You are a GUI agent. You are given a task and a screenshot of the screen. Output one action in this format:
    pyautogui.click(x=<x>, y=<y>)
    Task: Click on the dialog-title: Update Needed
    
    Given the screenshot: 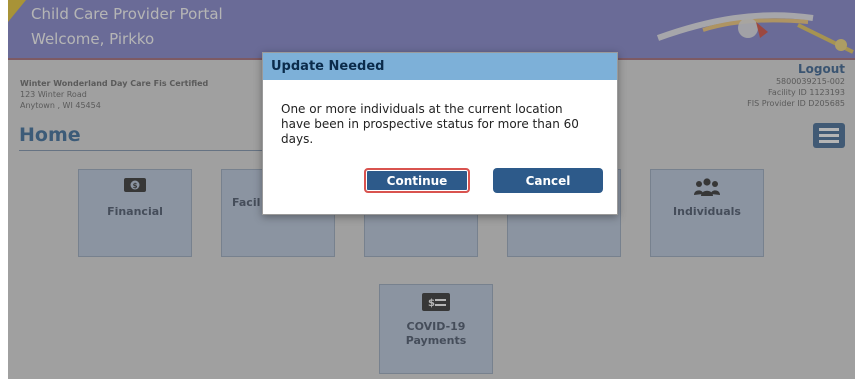 What is the action you would take?
    pyautogui.click(x=440, y=66)
    